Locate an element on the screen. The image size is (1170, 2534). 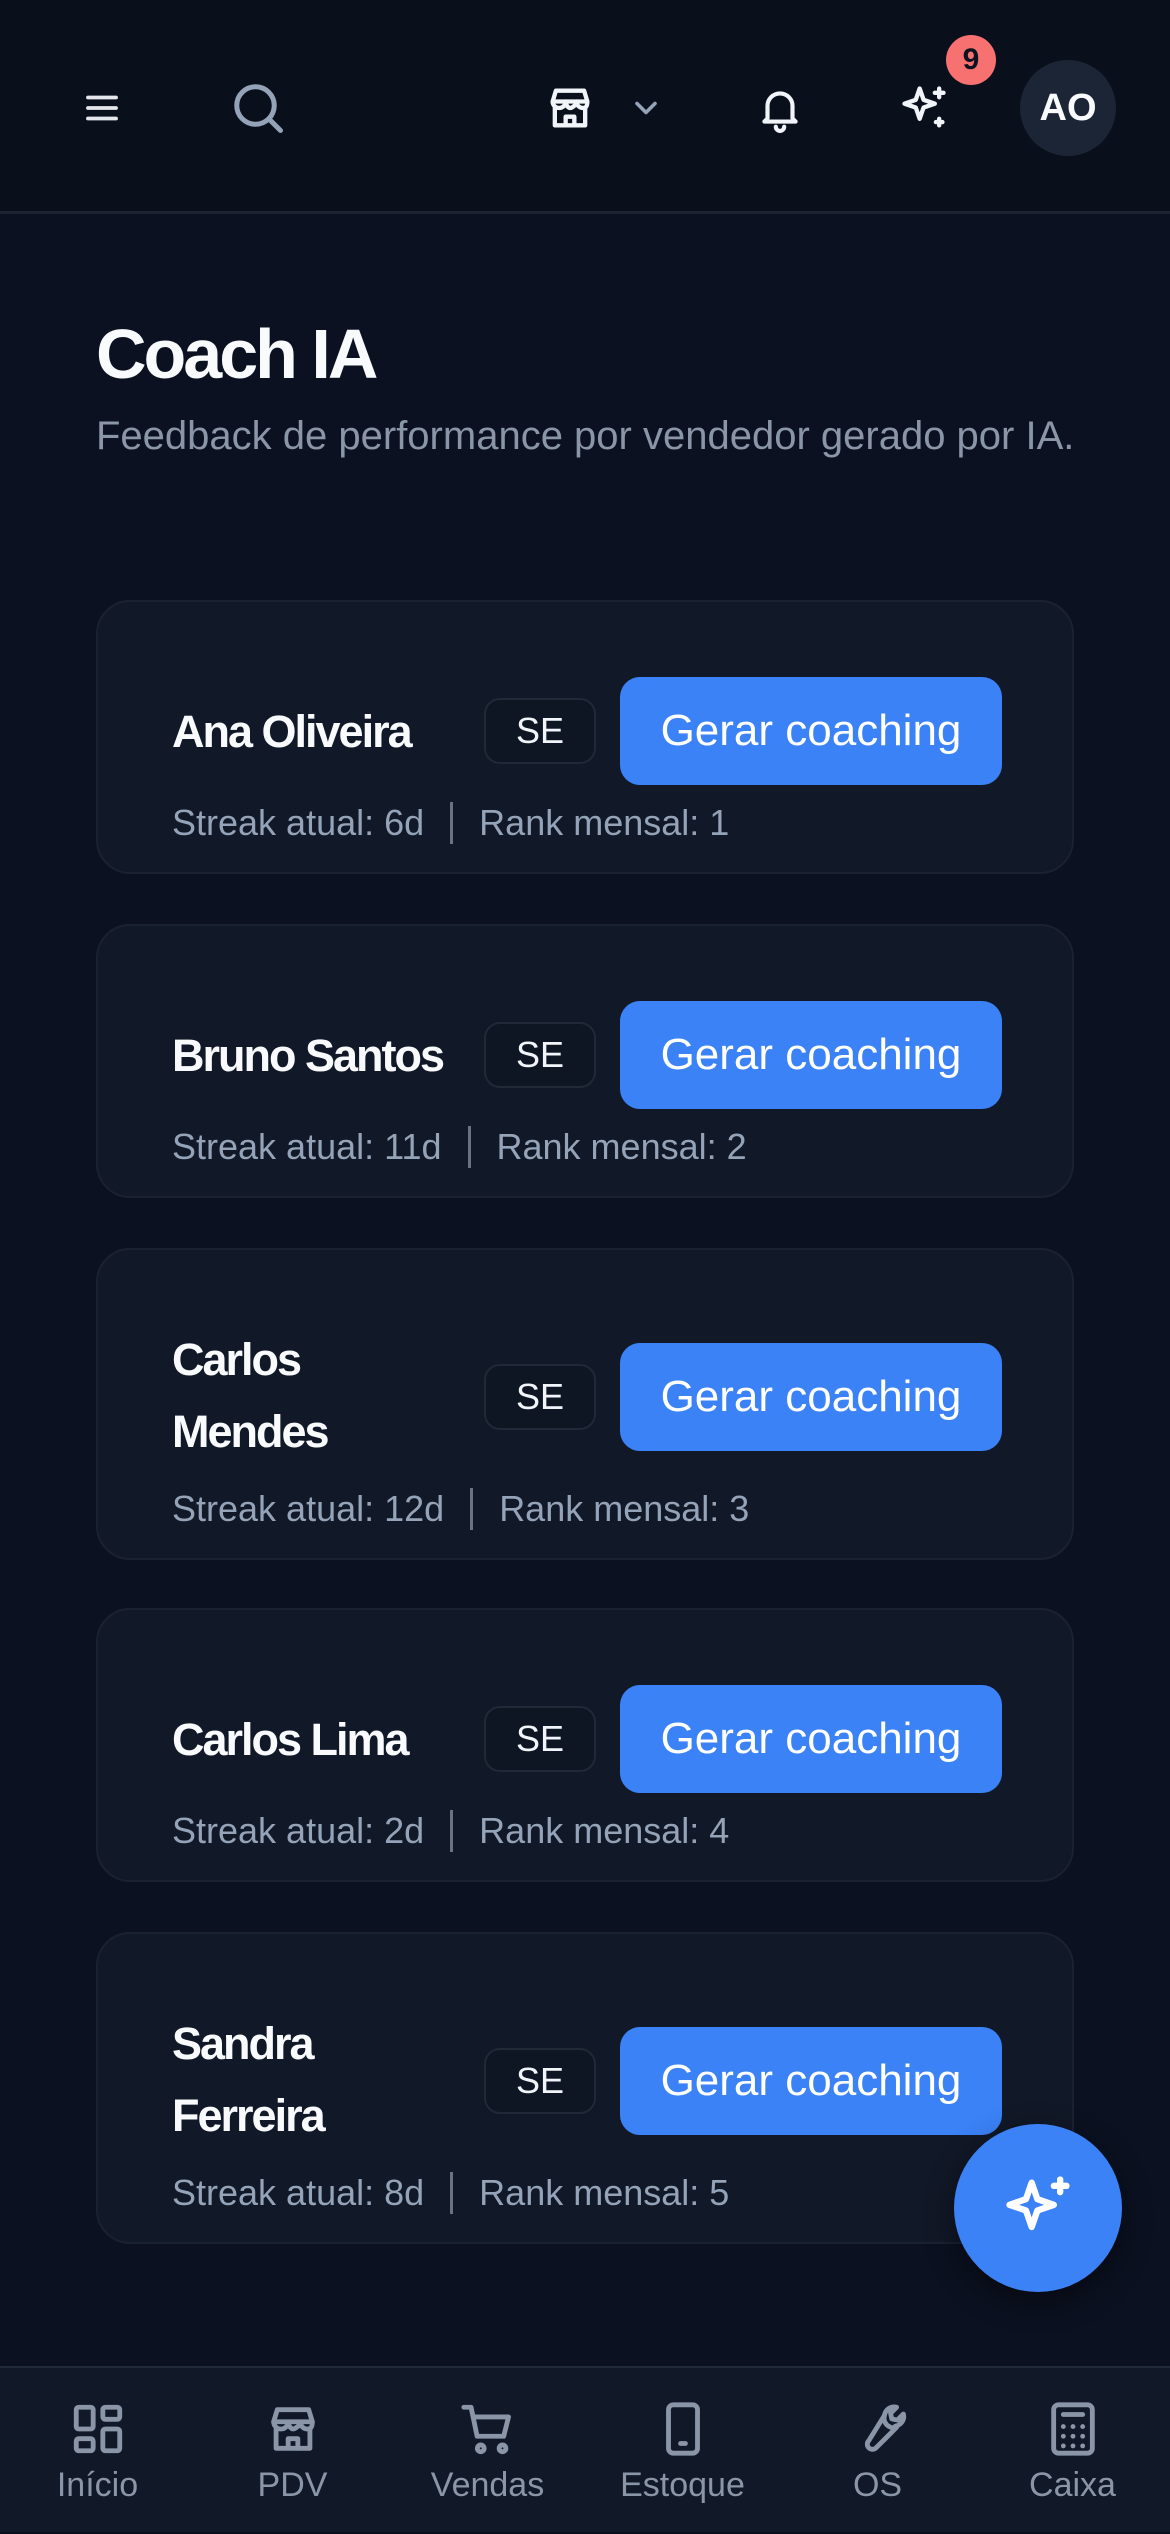
nav-label: PDV is located at coordinates (292, 2485).